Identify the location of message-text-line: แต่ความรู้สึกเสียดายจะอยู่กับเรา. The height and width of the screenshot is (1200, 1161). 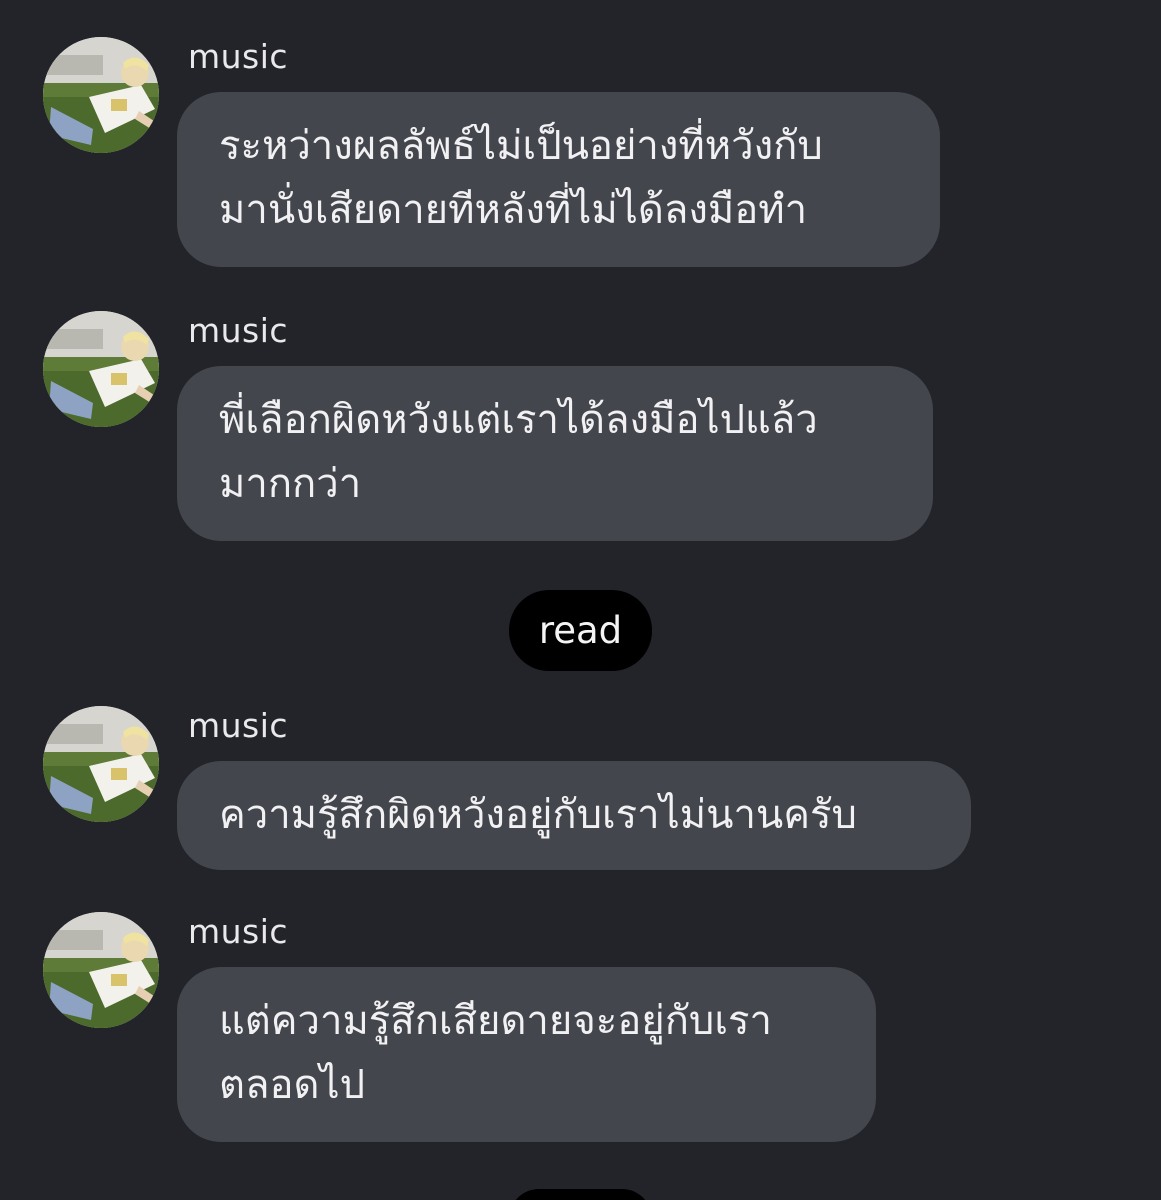
(495, 1021).